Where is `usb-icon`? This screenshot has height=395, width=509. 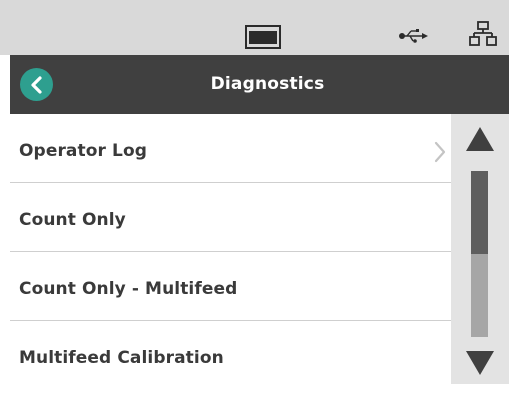 usb-icon is located at coordinates (413, 37).